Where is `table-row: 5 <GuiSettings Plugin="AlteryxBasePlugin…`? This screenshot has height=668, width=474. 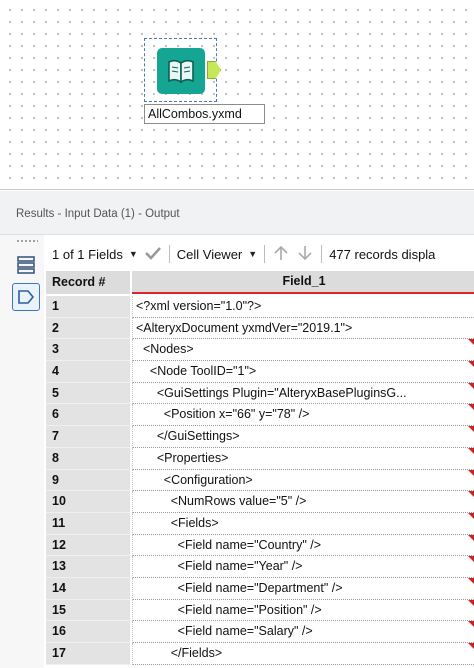 table-row: 5 <GuiSettings Plugin="AlteryxBasePlugin… is located at coordinates (259, 393).